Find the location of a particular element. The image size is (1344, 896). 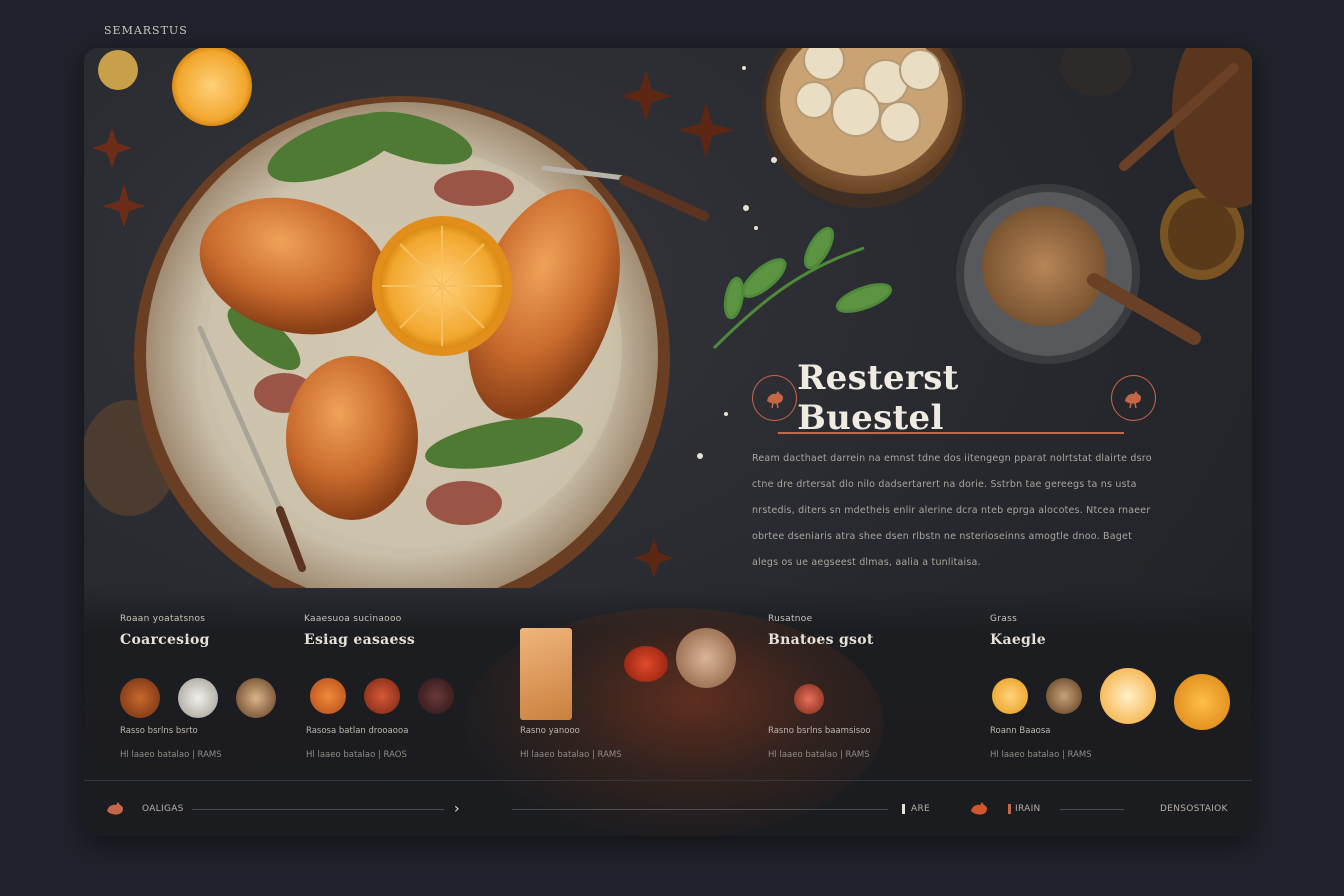

section-kicker: Grass is located at coordinates (1004, 619).